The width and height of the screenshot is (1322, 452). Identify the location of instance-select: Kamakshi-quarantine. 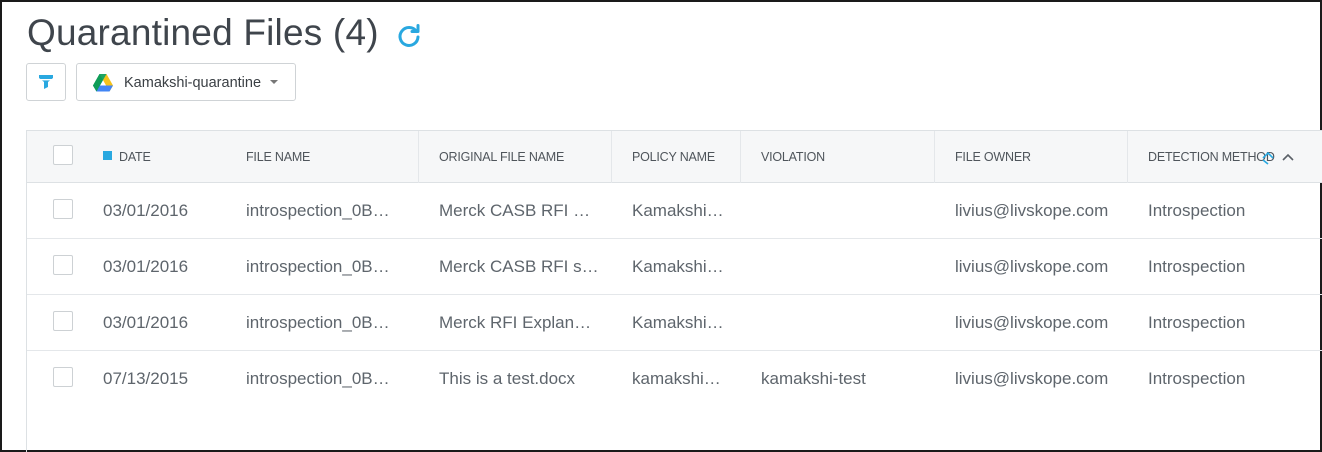
(186, 82).